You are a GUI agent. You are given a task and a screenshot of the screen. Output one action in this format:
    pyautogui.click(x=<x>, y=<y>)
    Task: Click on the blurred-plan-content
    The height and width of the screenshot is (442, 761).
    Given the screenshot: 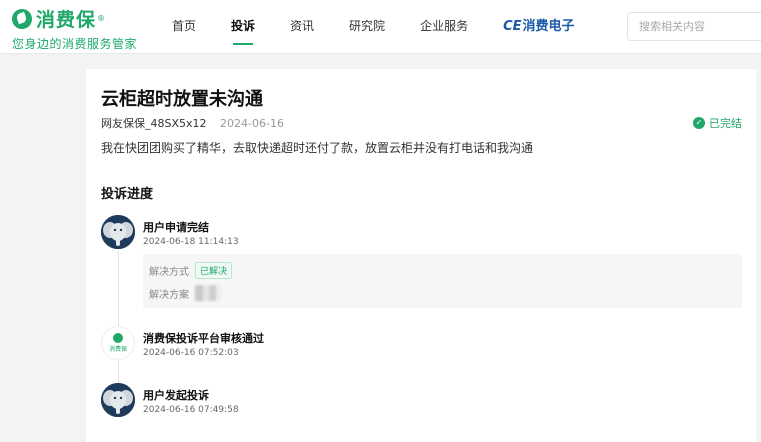 What is the action you would take?
    pyautogui.click(x=208, y=293)
    